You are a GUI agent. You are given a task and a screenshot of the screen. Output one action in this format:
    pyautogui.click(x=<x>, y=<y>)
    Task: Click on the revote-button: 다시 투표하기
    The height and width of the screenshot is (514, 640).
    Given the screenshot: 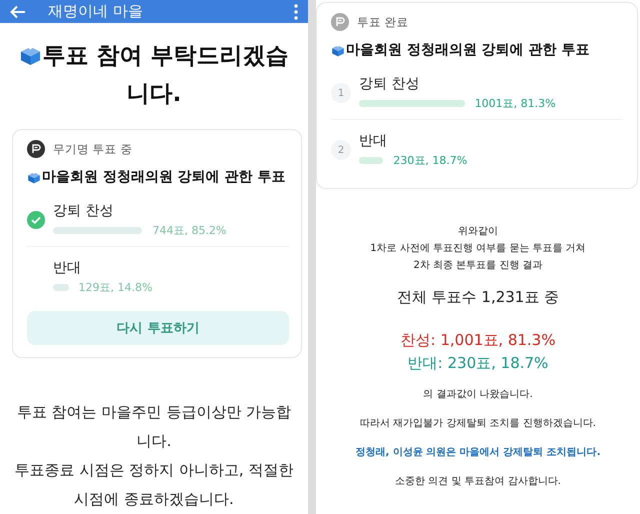 What is the action you would take?
    pyautogui.click(x=158, y=328)
    